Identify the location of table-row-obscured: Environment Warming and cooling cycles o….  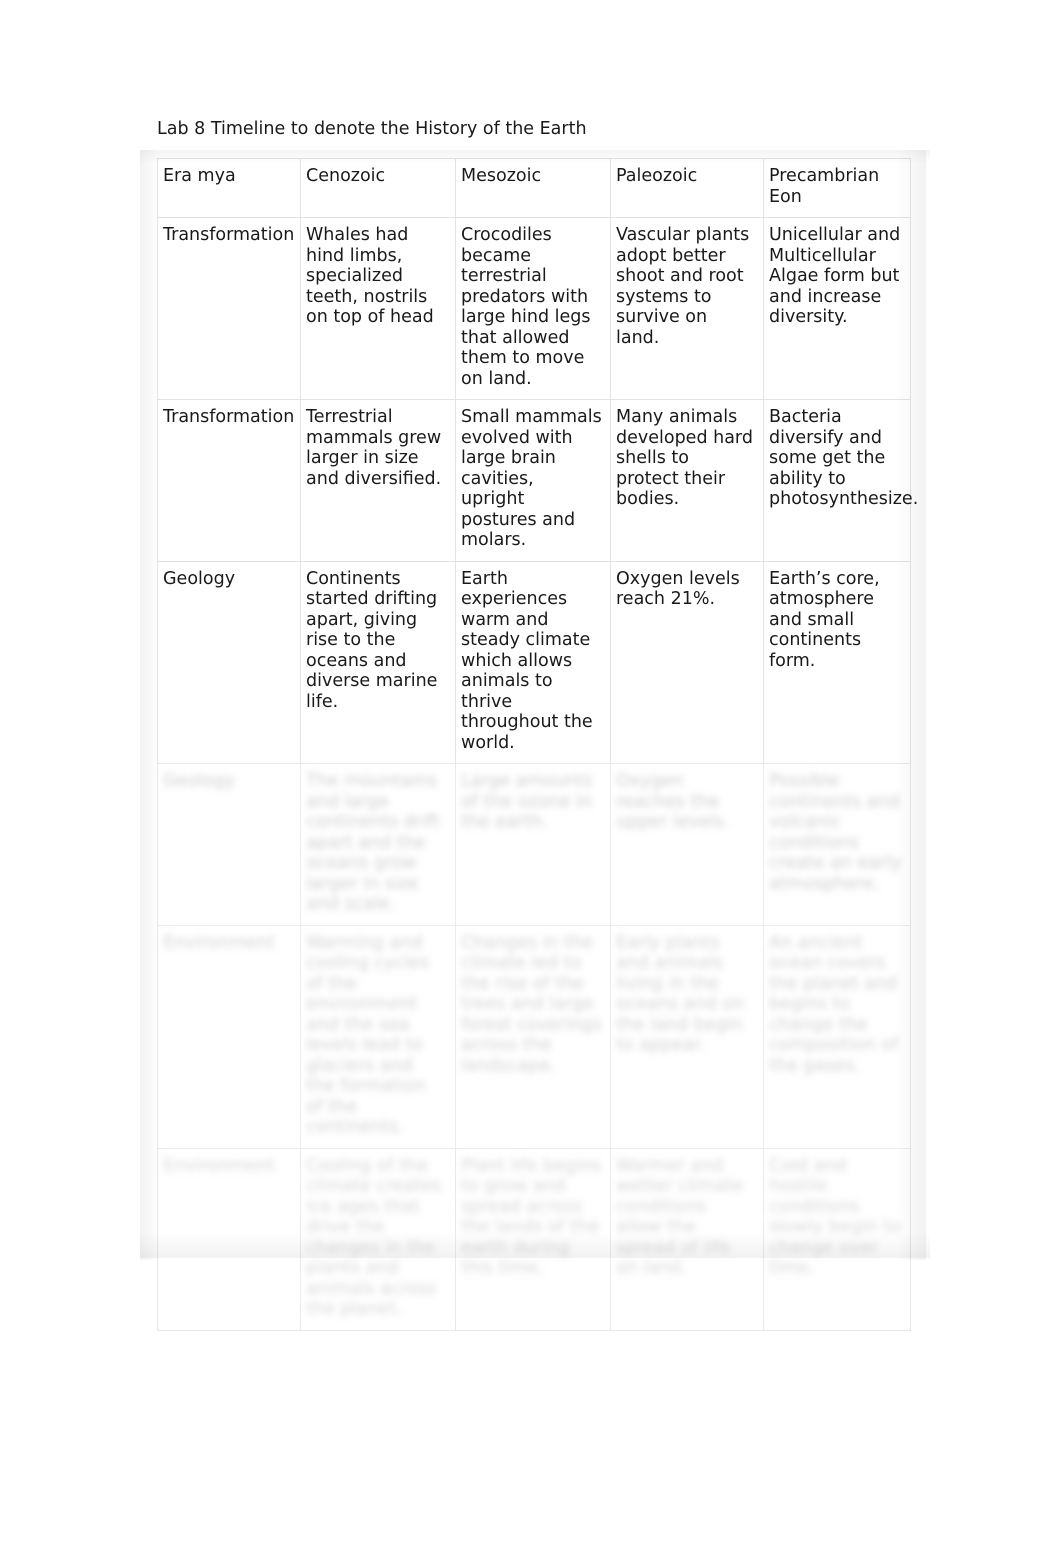
(534, 1036).